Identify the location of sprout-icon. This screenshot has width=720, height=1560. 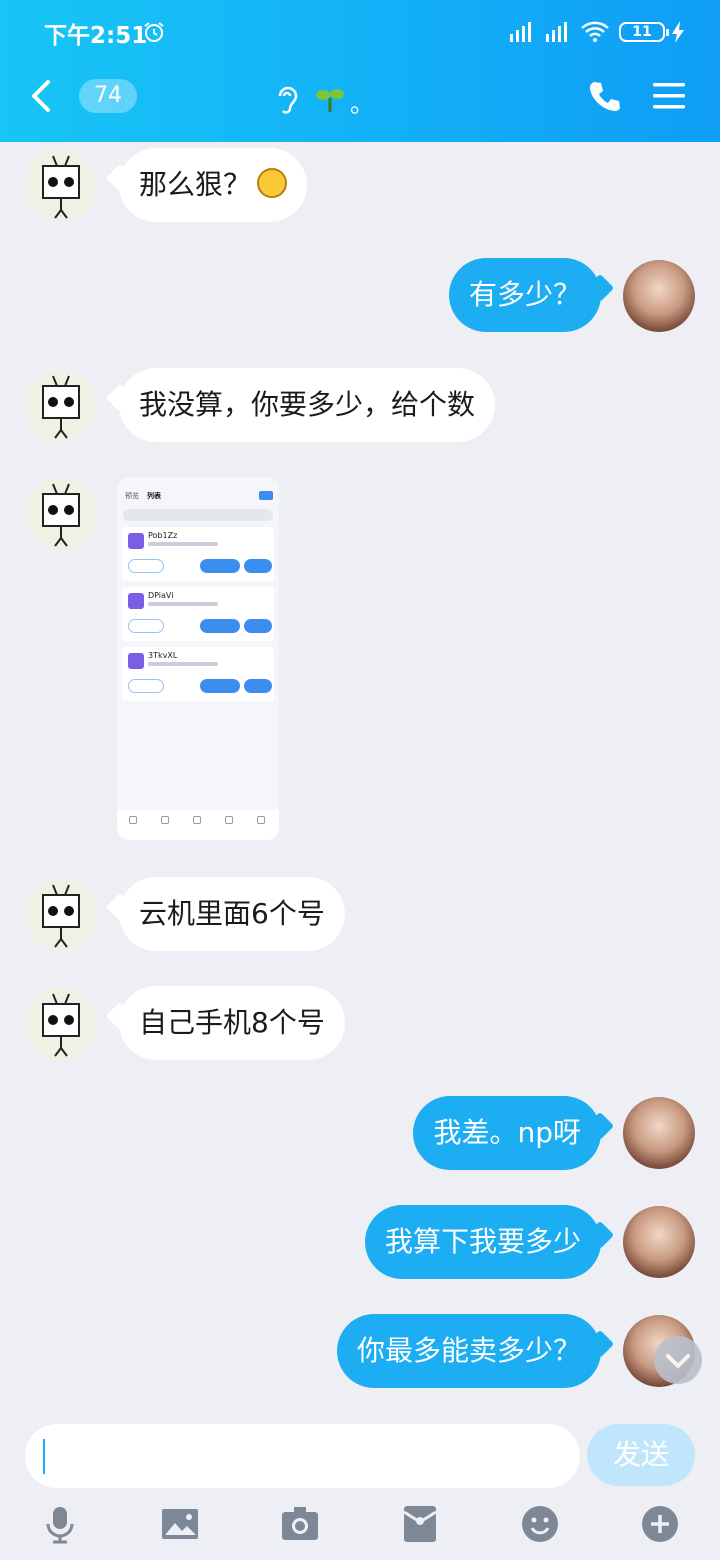
(330, 100).